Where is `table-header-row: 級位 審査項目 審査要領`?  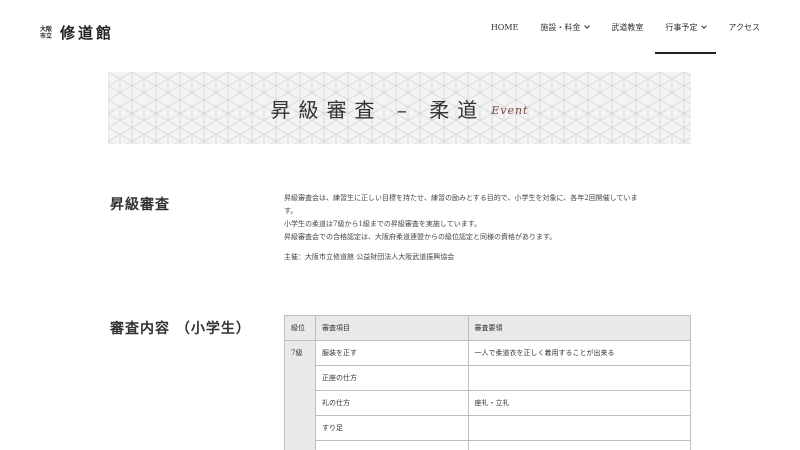
table-header-row: 級位 審査項目 審査要領 is located at coordinates (488, 328).